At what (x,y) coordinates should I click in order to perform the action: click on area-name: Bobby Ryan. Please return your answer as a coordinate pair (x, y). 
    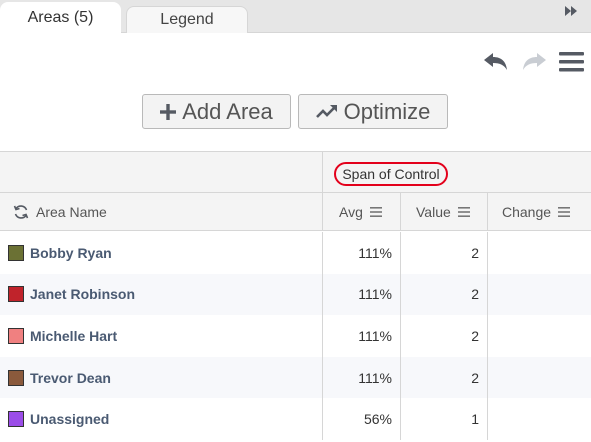
    Looking at the image, I should click on (71, 252).